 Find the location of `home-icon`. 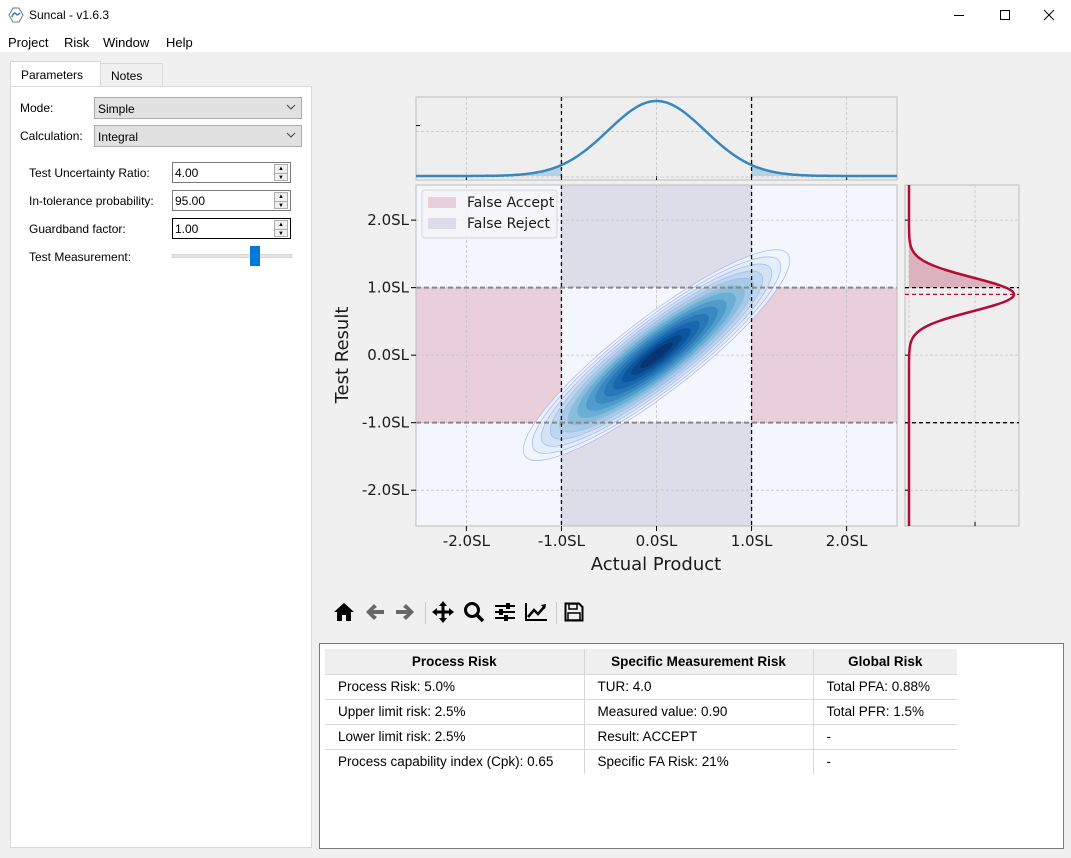

home-icon is located at coordinates (344, 612).